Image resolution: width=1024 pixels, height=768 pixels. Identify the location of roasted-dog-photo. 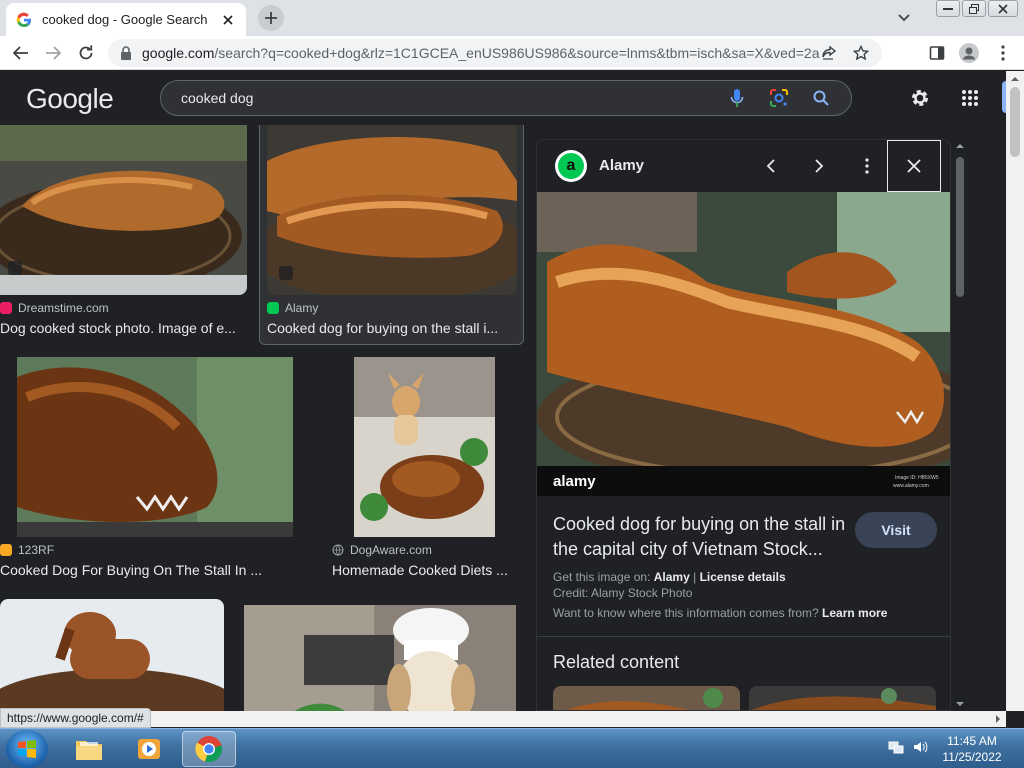
(392, 208).